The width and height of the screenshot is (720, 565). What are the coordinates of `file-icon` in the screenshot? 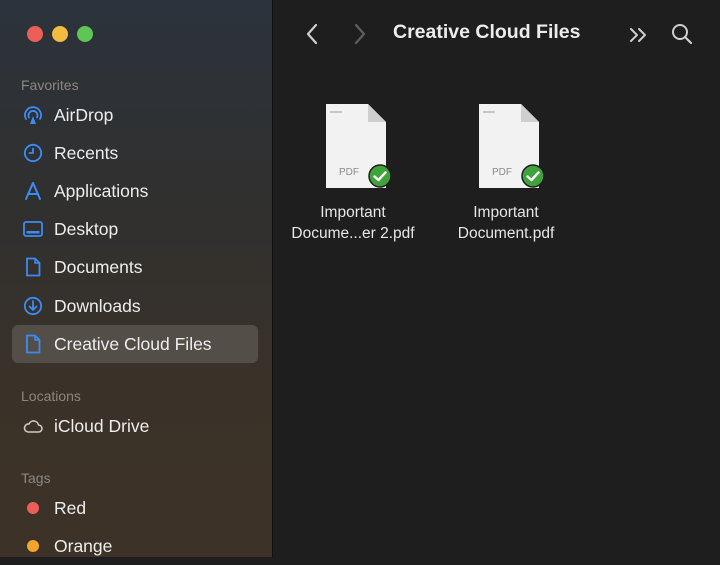 It's located at (33, 344).